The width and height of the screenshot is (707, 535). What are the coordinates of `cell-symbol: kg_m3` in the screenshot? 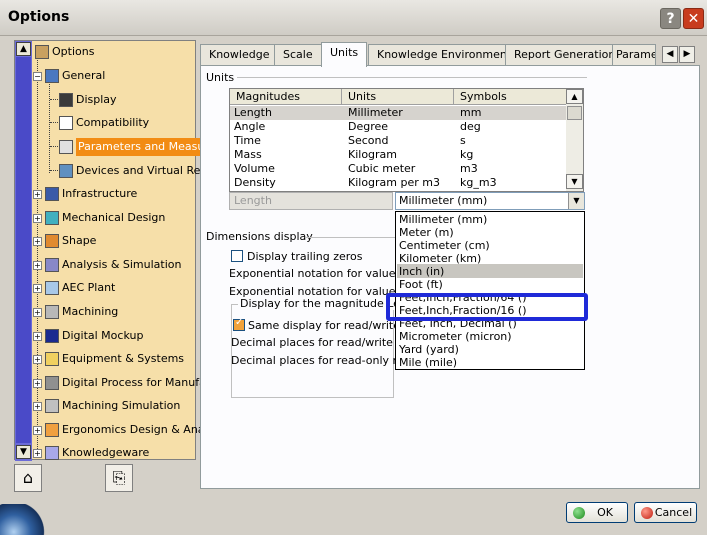 It's located at (478, 182).